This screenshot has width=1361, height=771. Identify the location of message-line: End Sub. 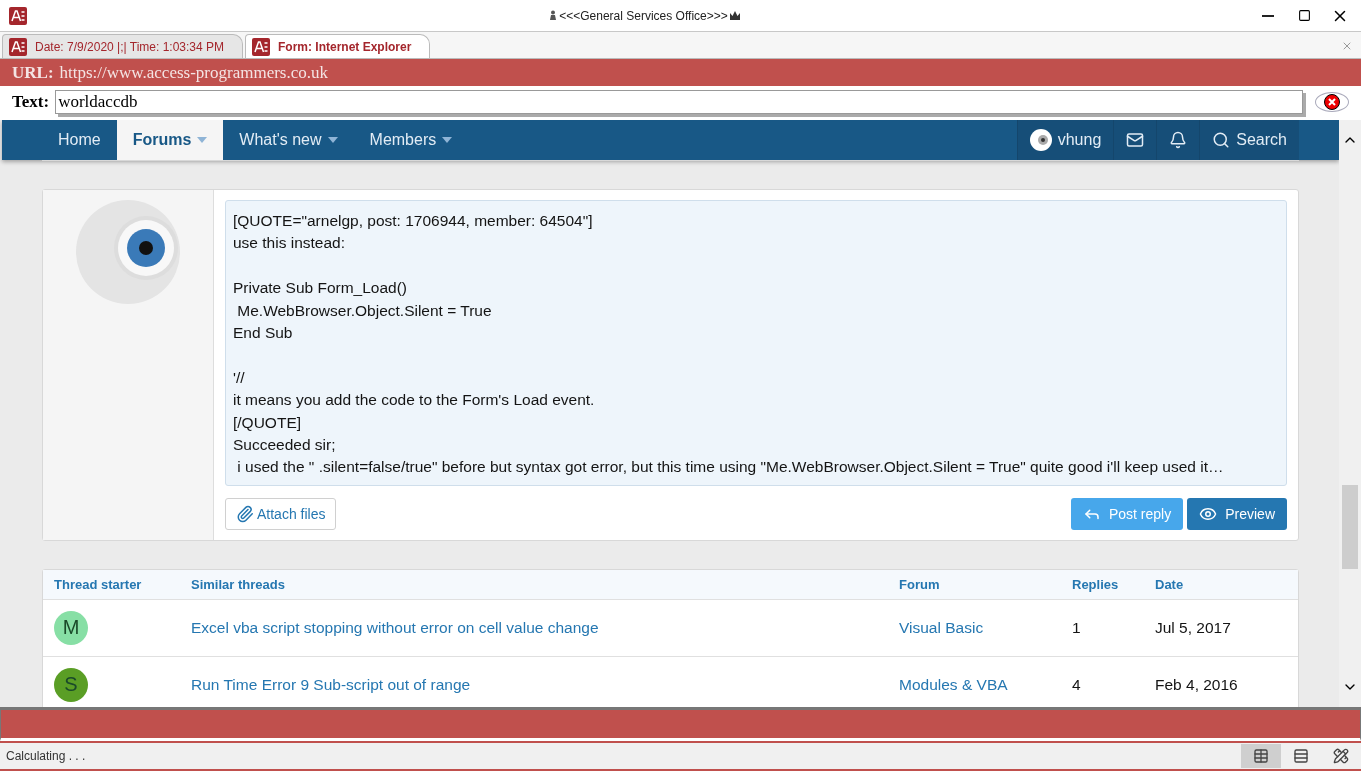
(263, 333).